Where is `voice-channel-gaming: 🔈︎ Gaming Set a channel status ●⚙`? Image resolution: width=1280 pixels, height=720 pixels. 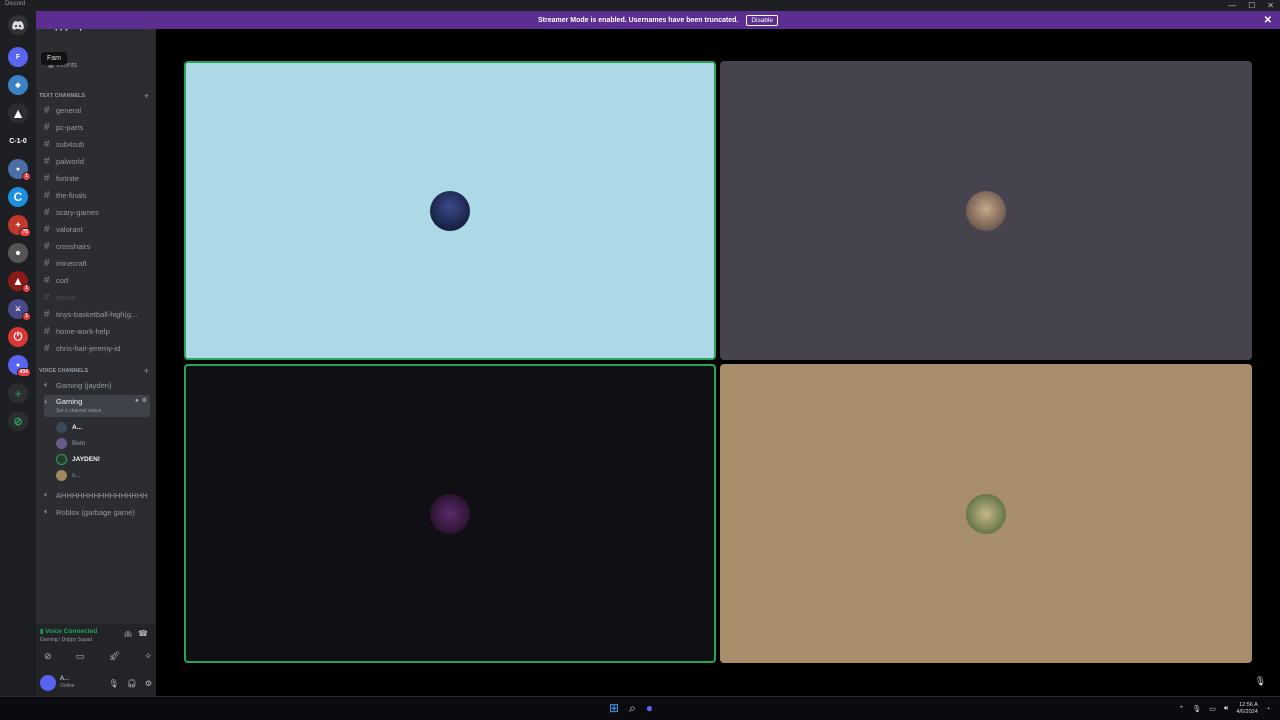
voice-channel-gaming: 🔈︎ Gaming Set a channel status ●⚙ is located at coordinates (97, 406).